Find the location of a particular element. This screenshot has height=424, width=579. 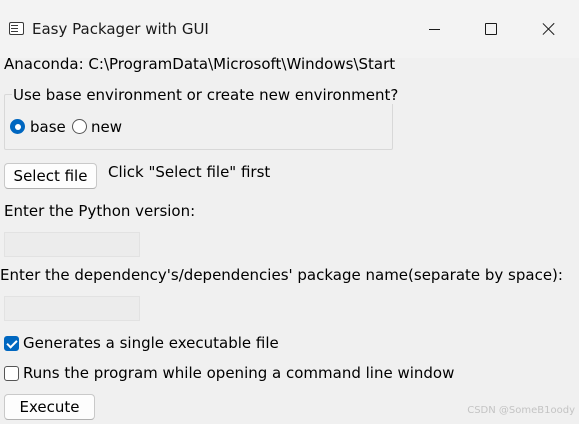

radio-new-label: new is located at coordinates (106, 127).